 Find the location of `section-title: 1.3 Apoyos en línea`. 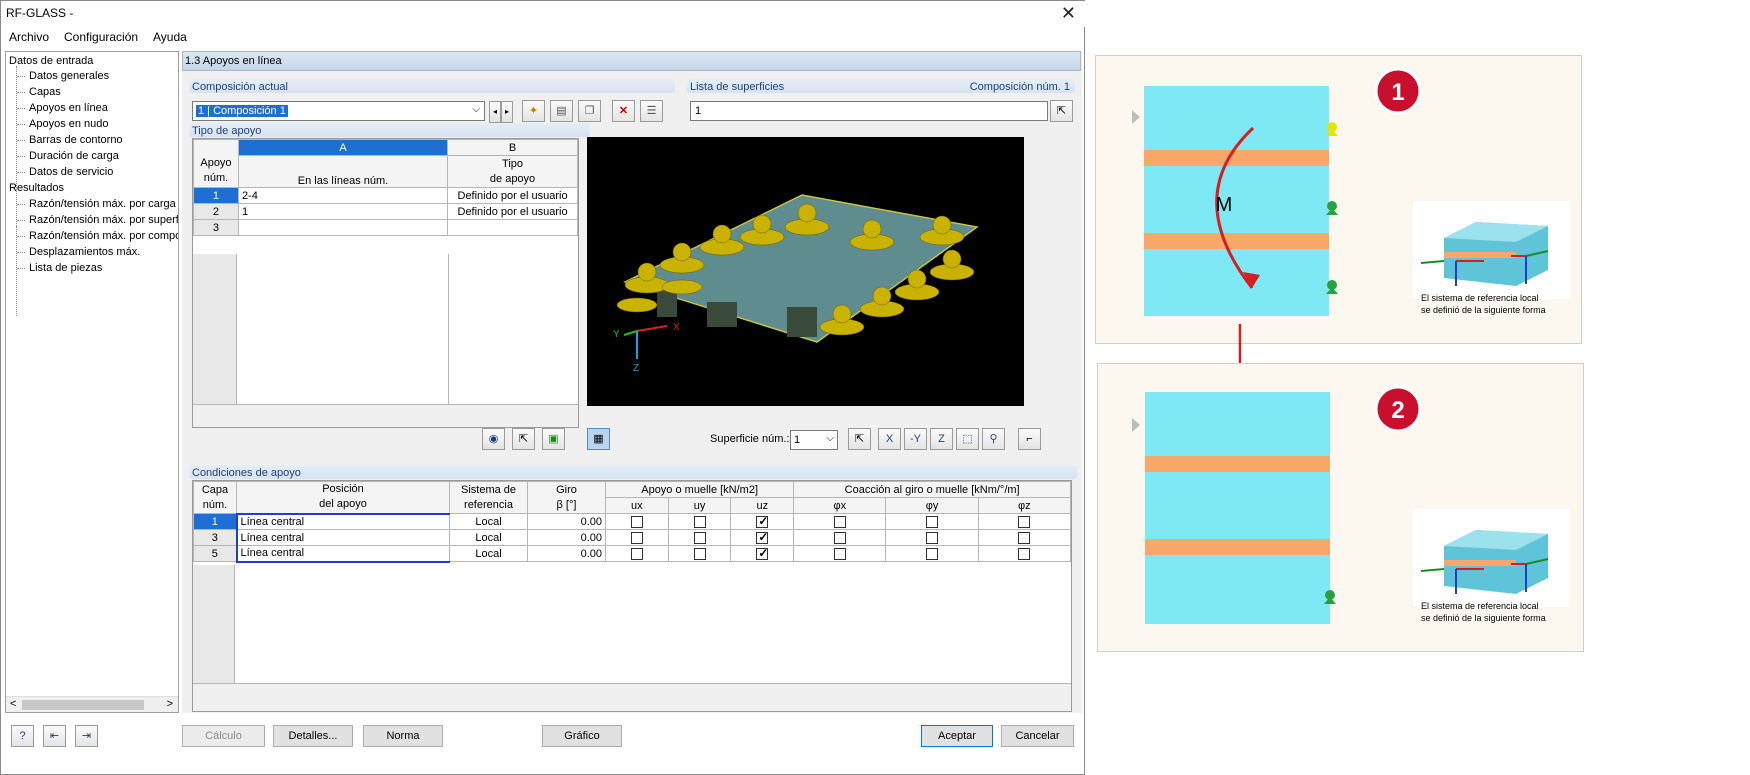

section-title: 1.3 Apoyos en línea is located at coordinates (233, 61).